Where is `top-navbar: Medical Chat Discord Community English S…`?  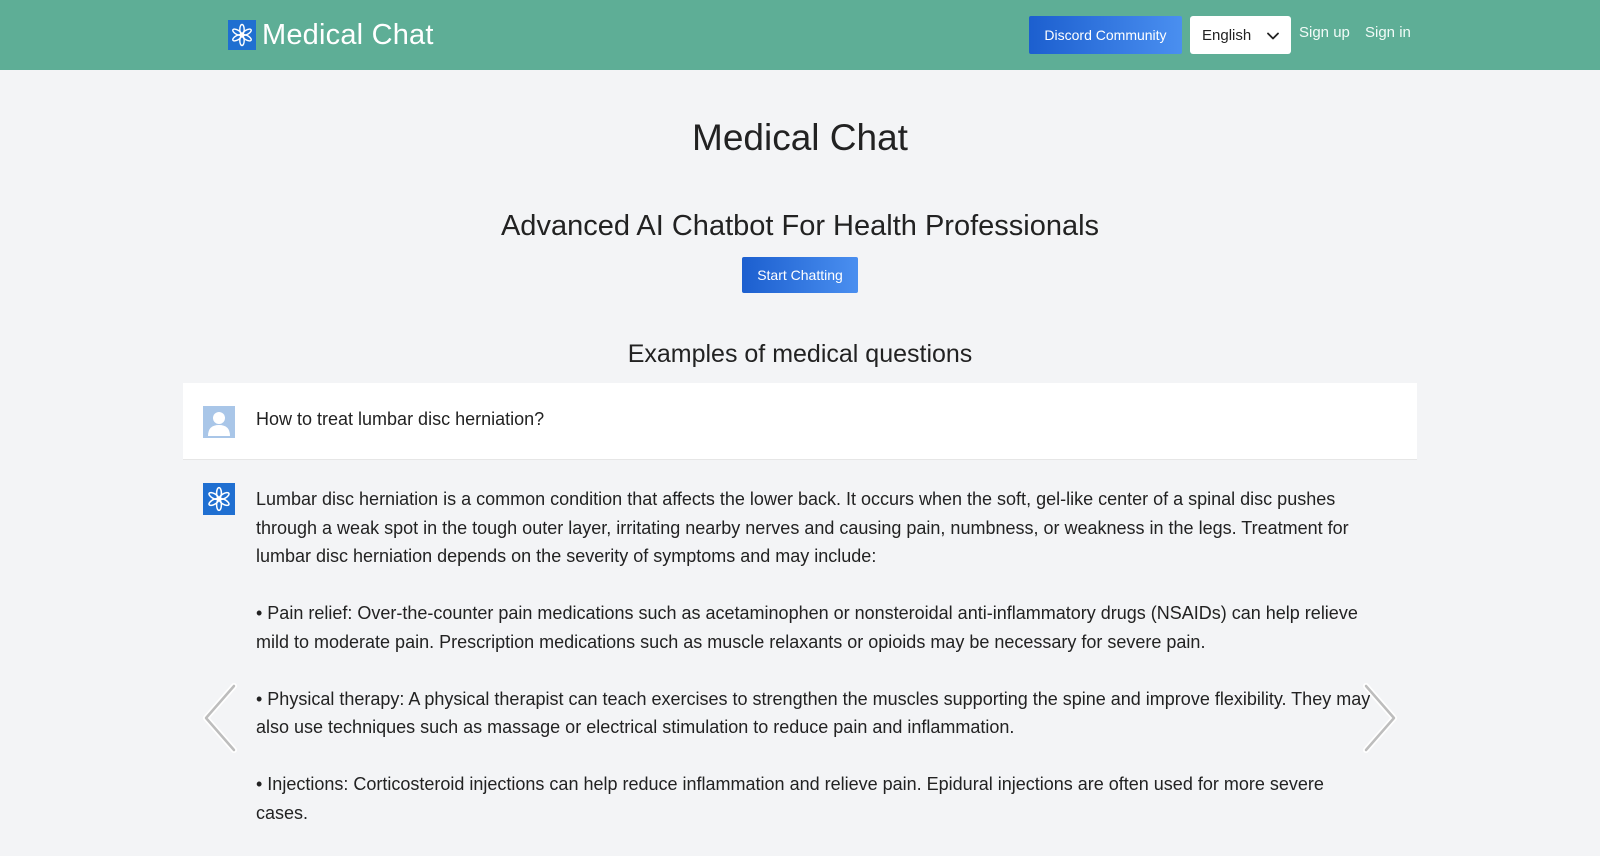 top-navbar: Medical Chat Discord Community English S… is located at coordinates (800, 35).